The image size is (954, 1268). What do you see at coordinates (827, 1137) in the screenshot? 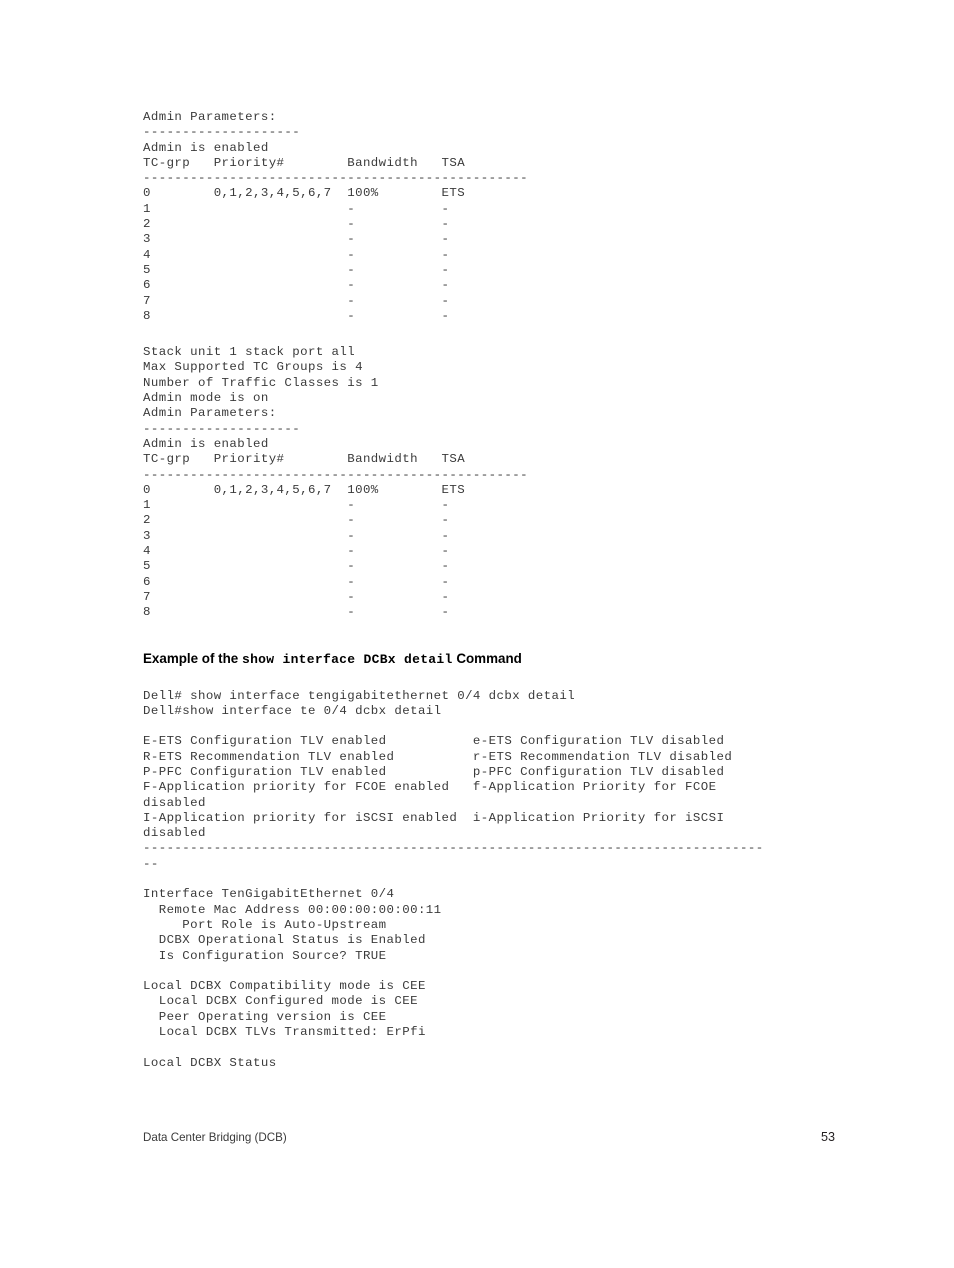
I see `footer-page-number: 53` at bounding box center [827, 1137].